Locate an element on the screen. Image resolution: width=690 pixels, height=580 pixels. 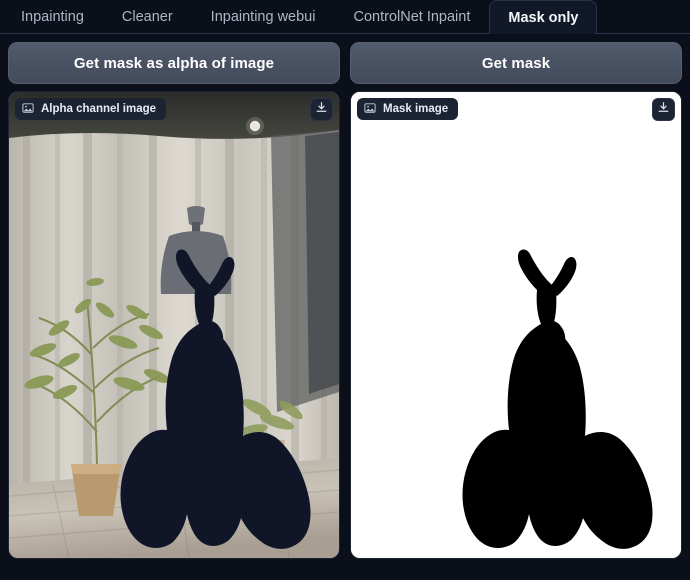
panel-label-text: Mask image is located at coordinates (416, 109).